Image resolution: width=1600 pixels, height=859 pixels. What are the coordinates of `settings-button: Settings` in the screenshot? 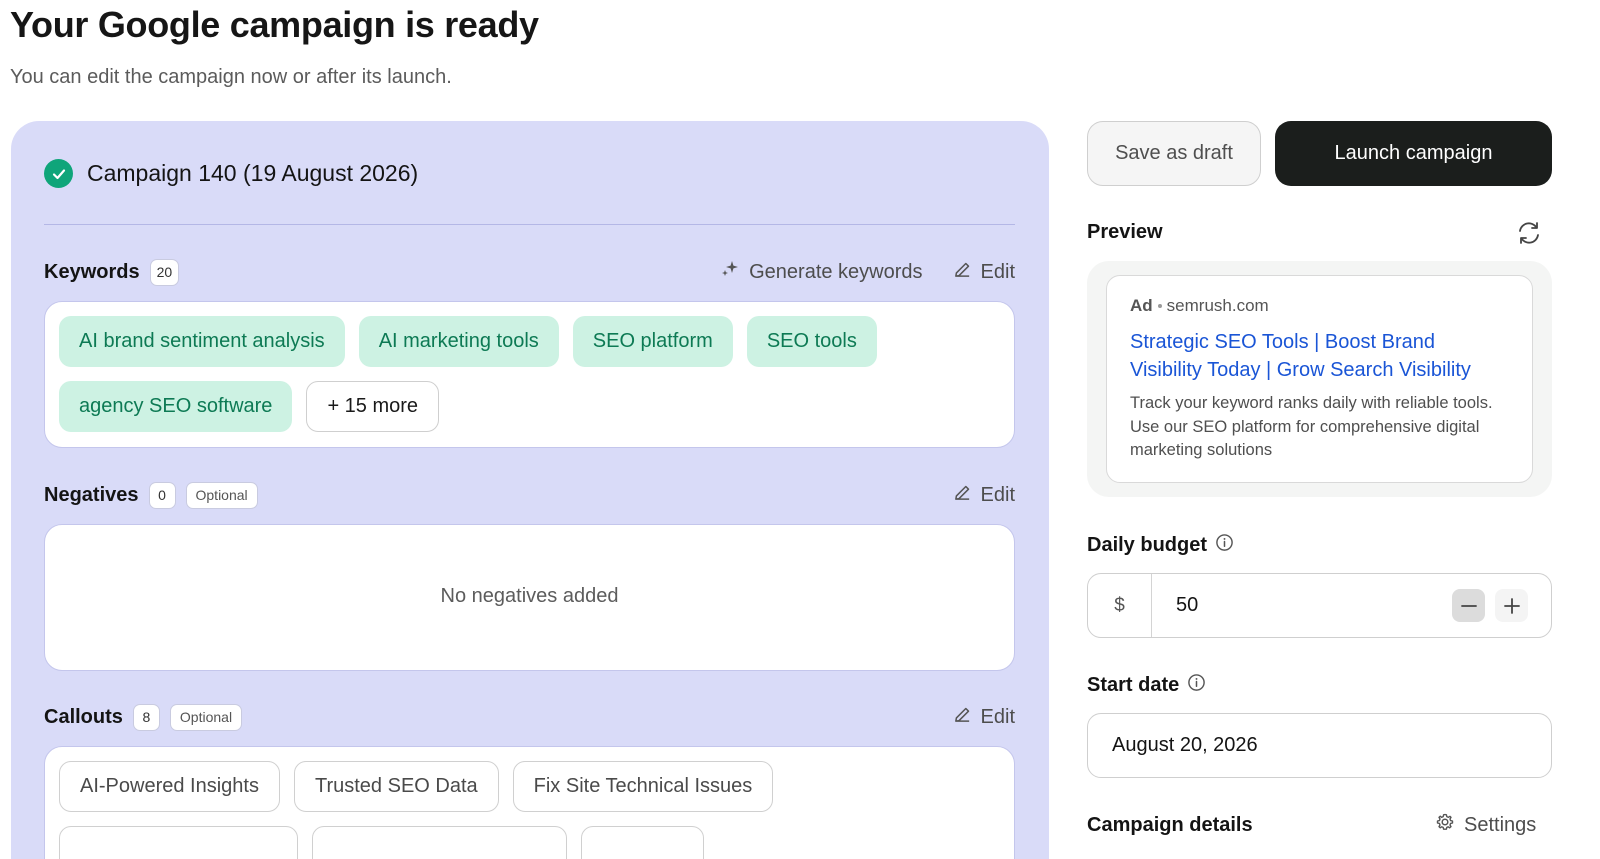 It's located at (1485, 825).